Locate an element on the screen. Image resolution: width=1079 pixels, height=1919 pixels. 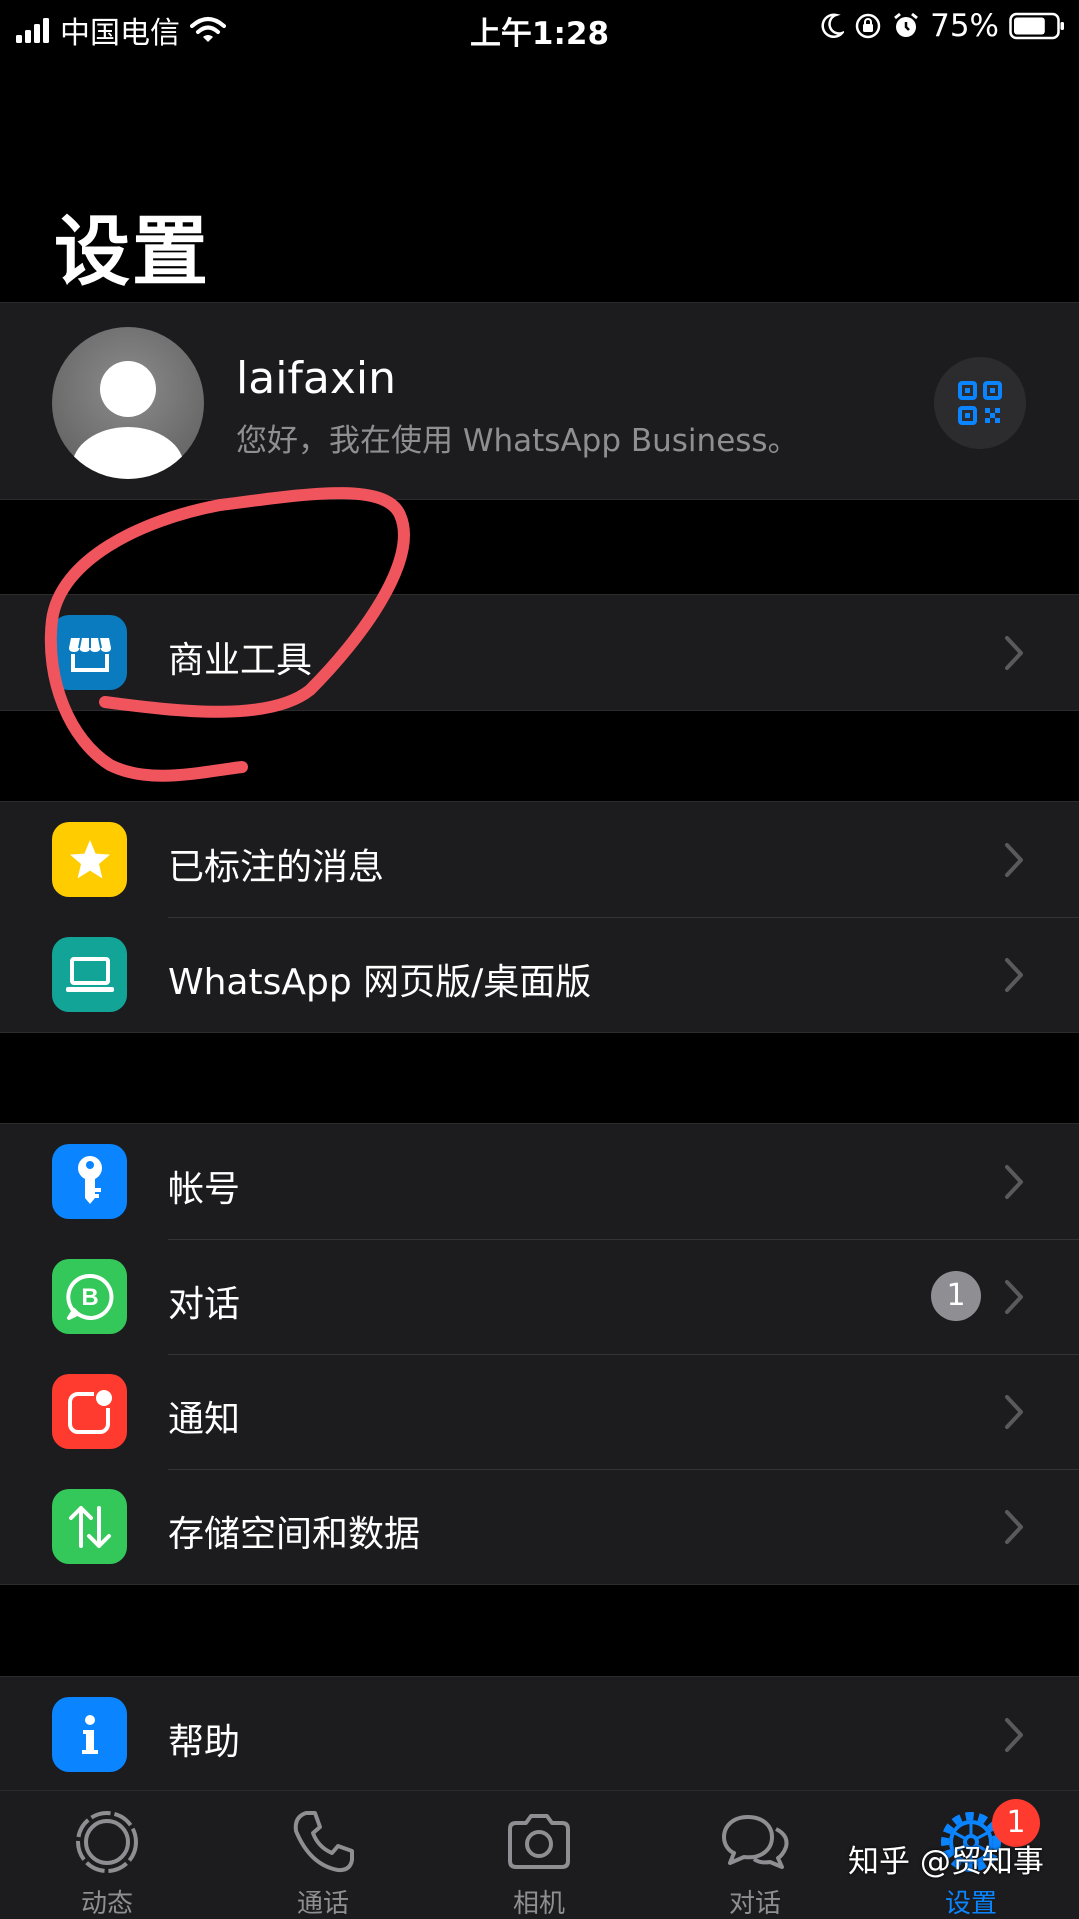
row-storage-data: 存储空间和数据 is located at coordinates (539, 1526).